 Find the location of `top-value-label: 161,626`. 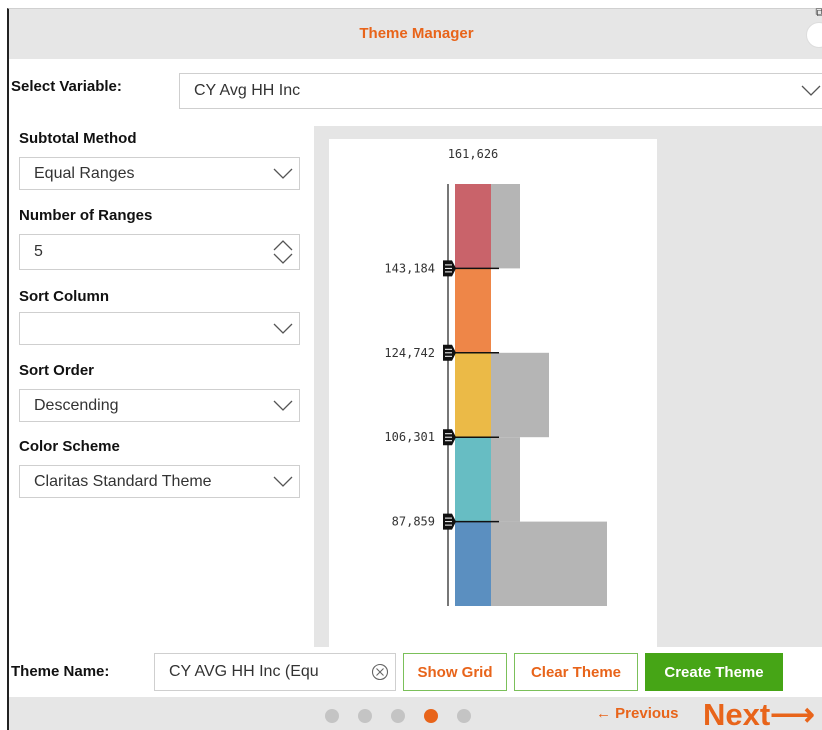

top-value-label: 161,626 is located at coordinates (473, 154).